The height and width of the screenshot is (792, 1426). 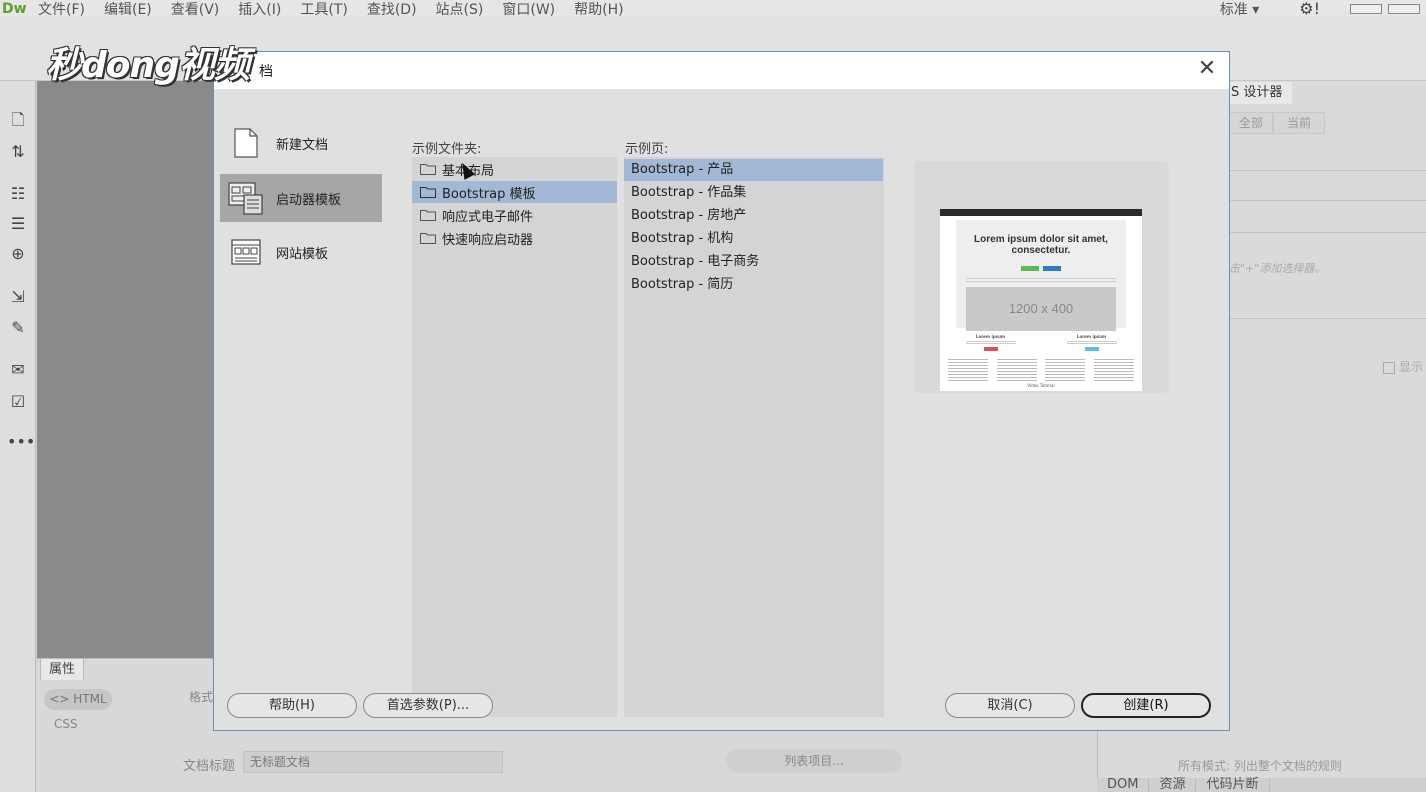 What do you see at coordinates (66, 724) in the screenshot?
I see `css-mode-button: CSS` at bounding box center [66, 724].